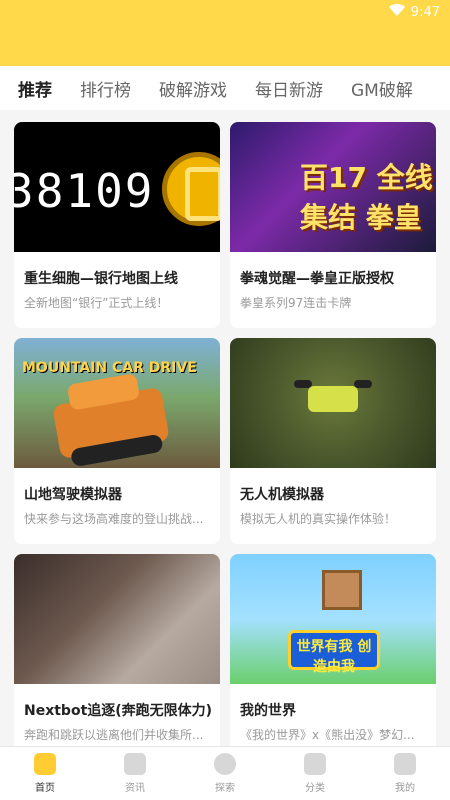  Describe the element at coordinates (334, 657) in the screenshot. I see `thumbnail-text: 世界有我 创造由我` at that location.